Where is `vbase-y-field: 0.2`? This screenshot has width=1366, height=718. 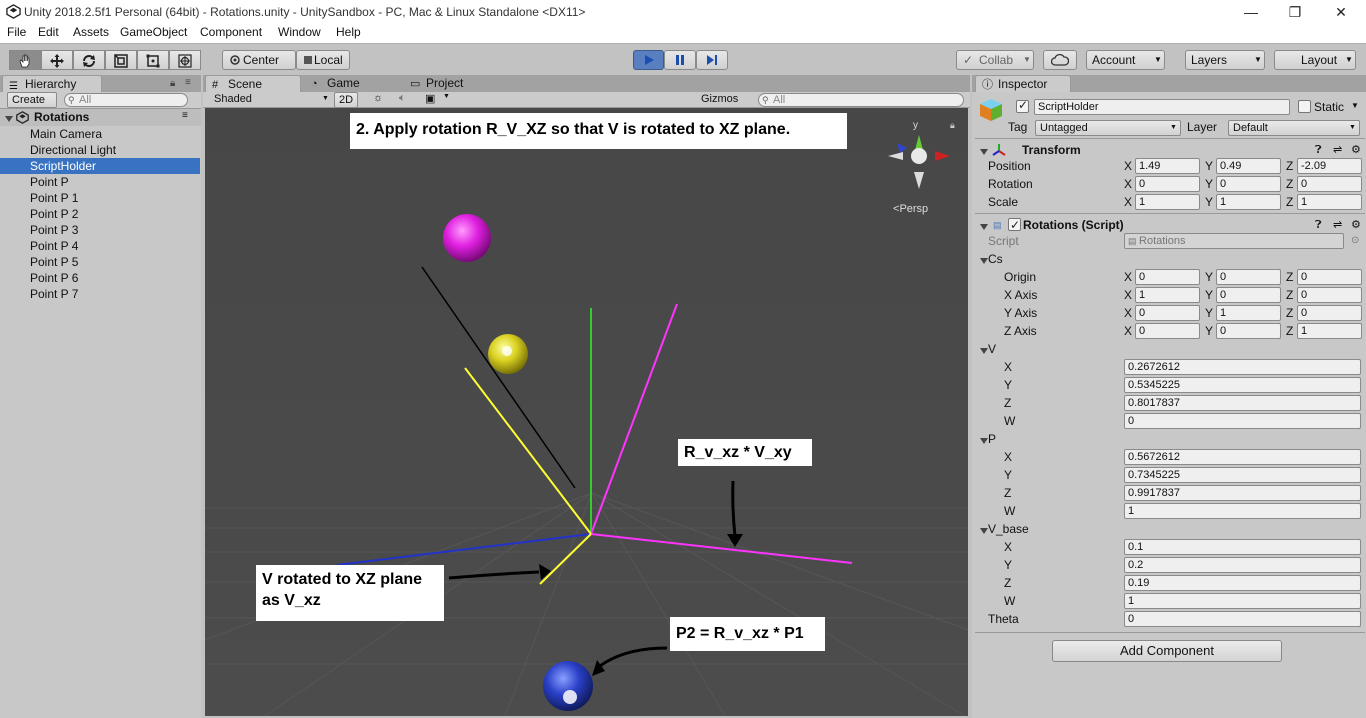
vbase-y-field: 0.2 is located at coordinates (1242, 565).